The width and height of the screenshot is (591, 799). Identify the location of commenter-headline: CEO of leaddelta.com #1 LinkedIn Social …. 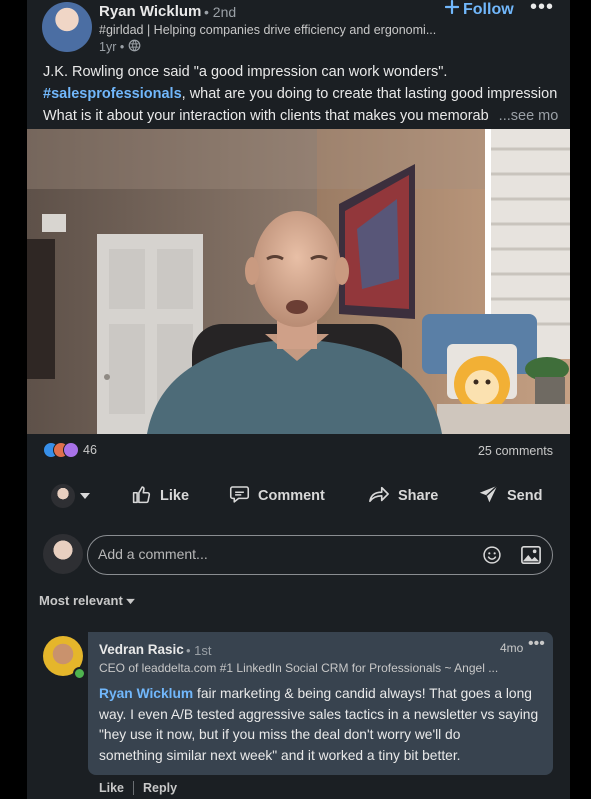
(299, 668).